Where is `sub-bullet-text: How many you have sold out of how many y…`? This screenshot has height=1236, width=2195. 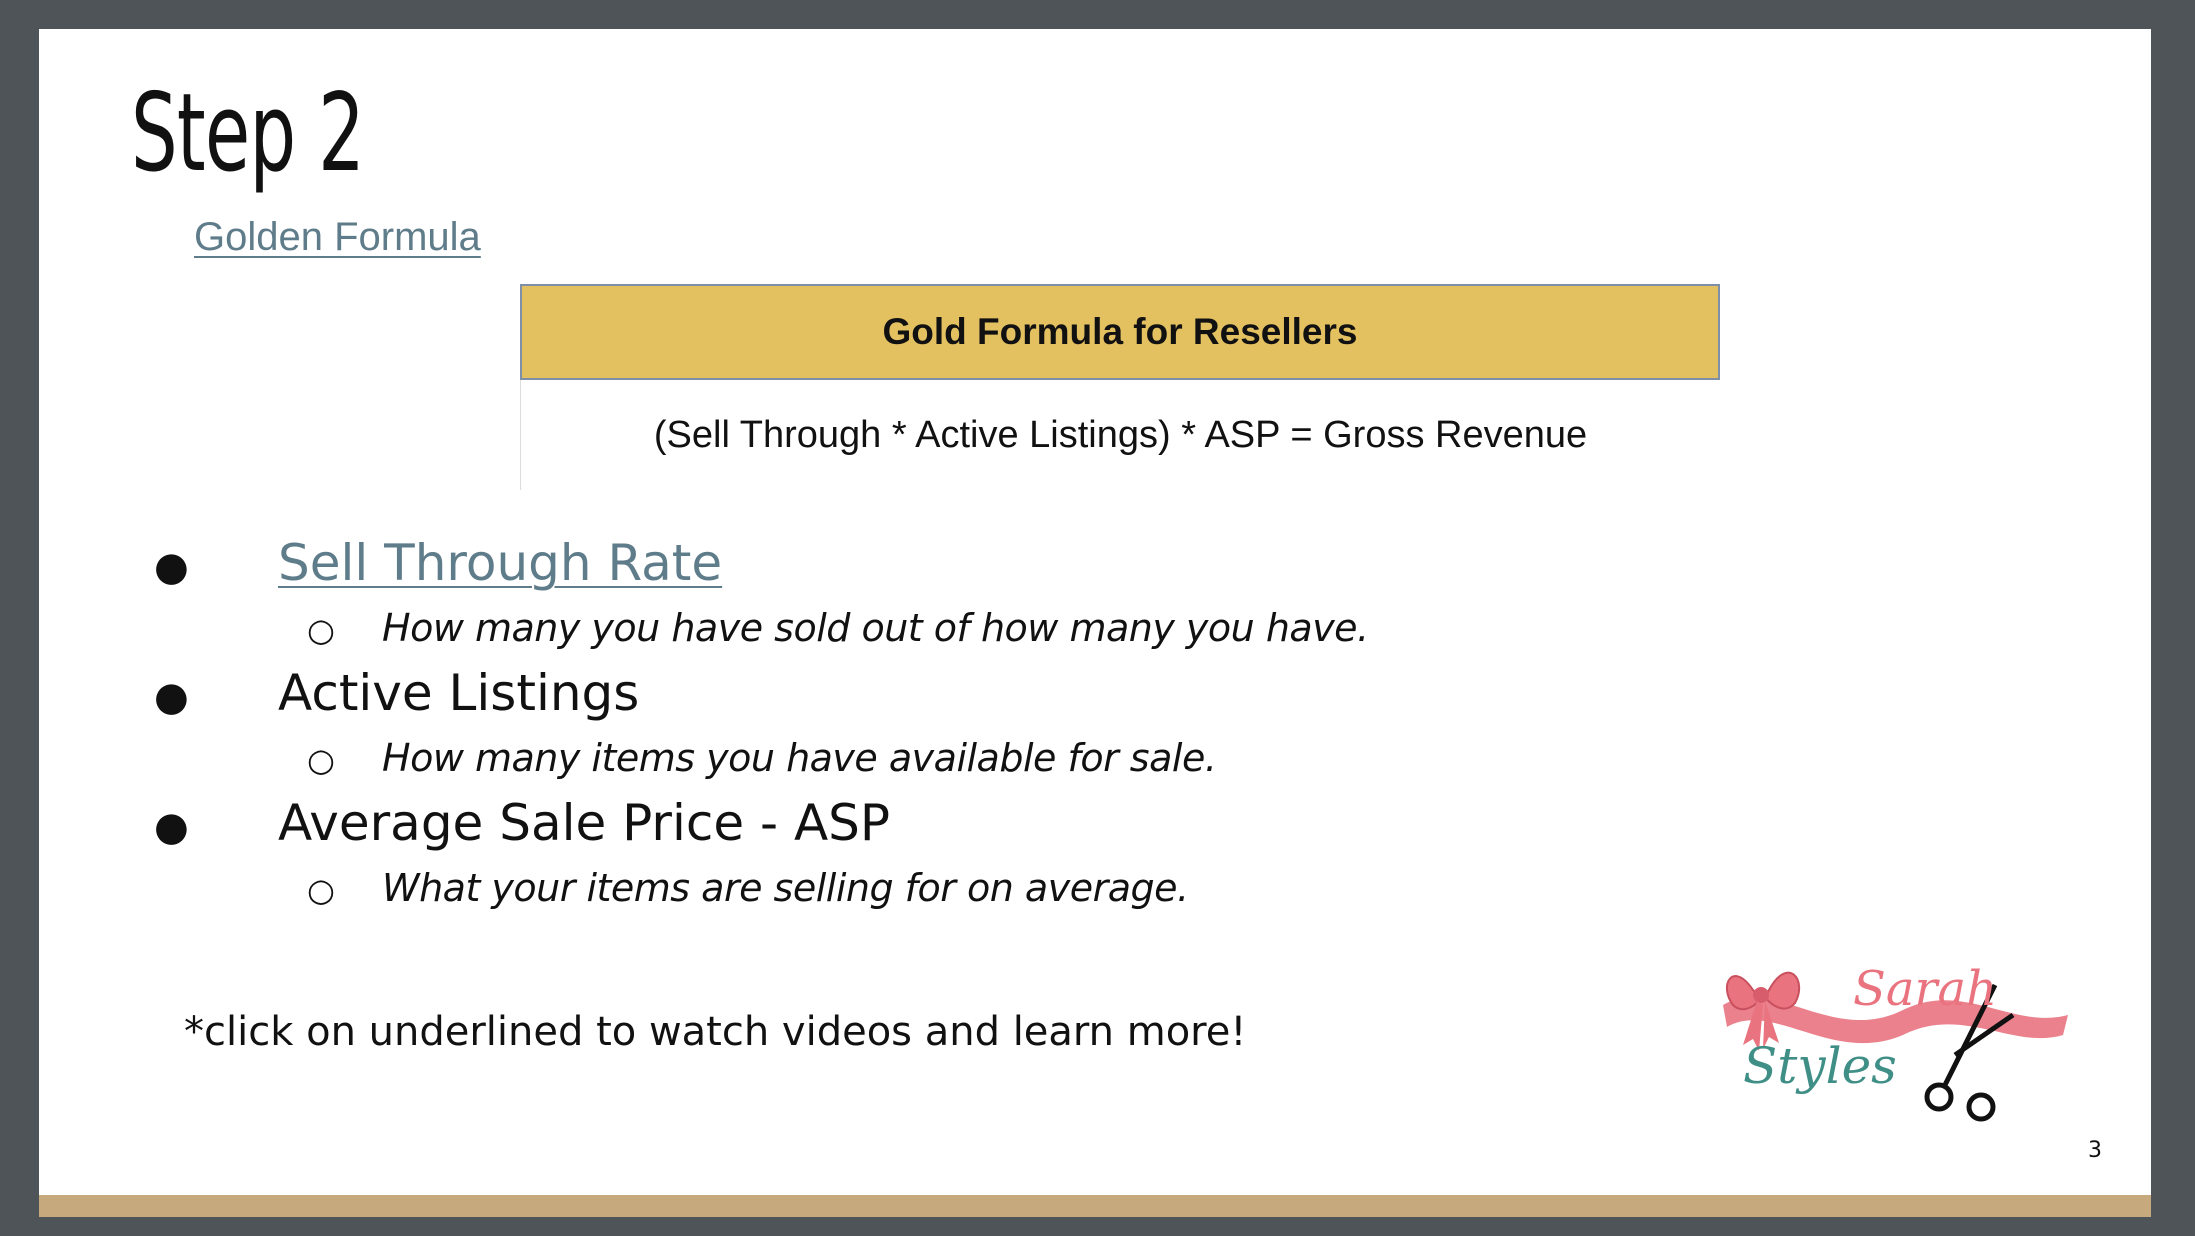
sub-bullet-text: How many you have sold out of how many y… is located at coordinates (875, 628).